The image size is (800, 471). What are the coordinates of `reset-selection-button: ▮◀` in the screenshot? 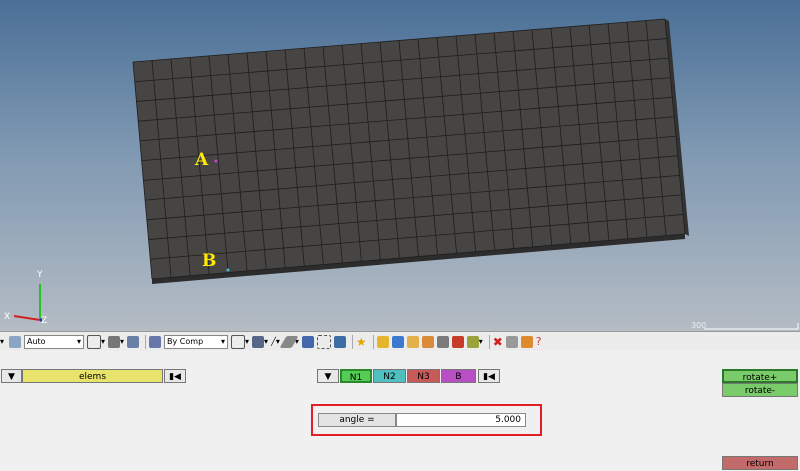 It's located at (175, 376).